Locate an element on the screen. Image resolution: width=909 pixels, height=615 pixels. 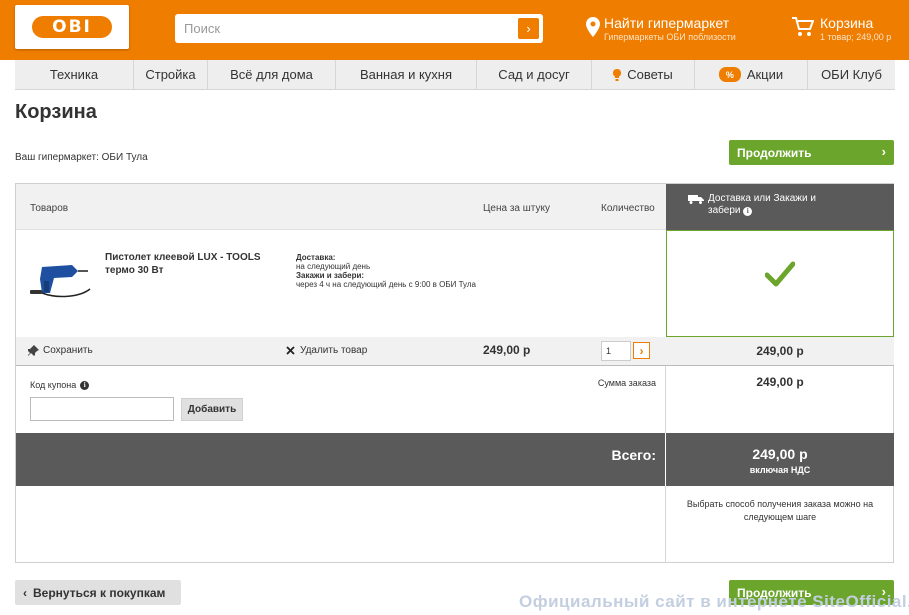
col-header-quantity: Количество is located at coordinates (628, 208).